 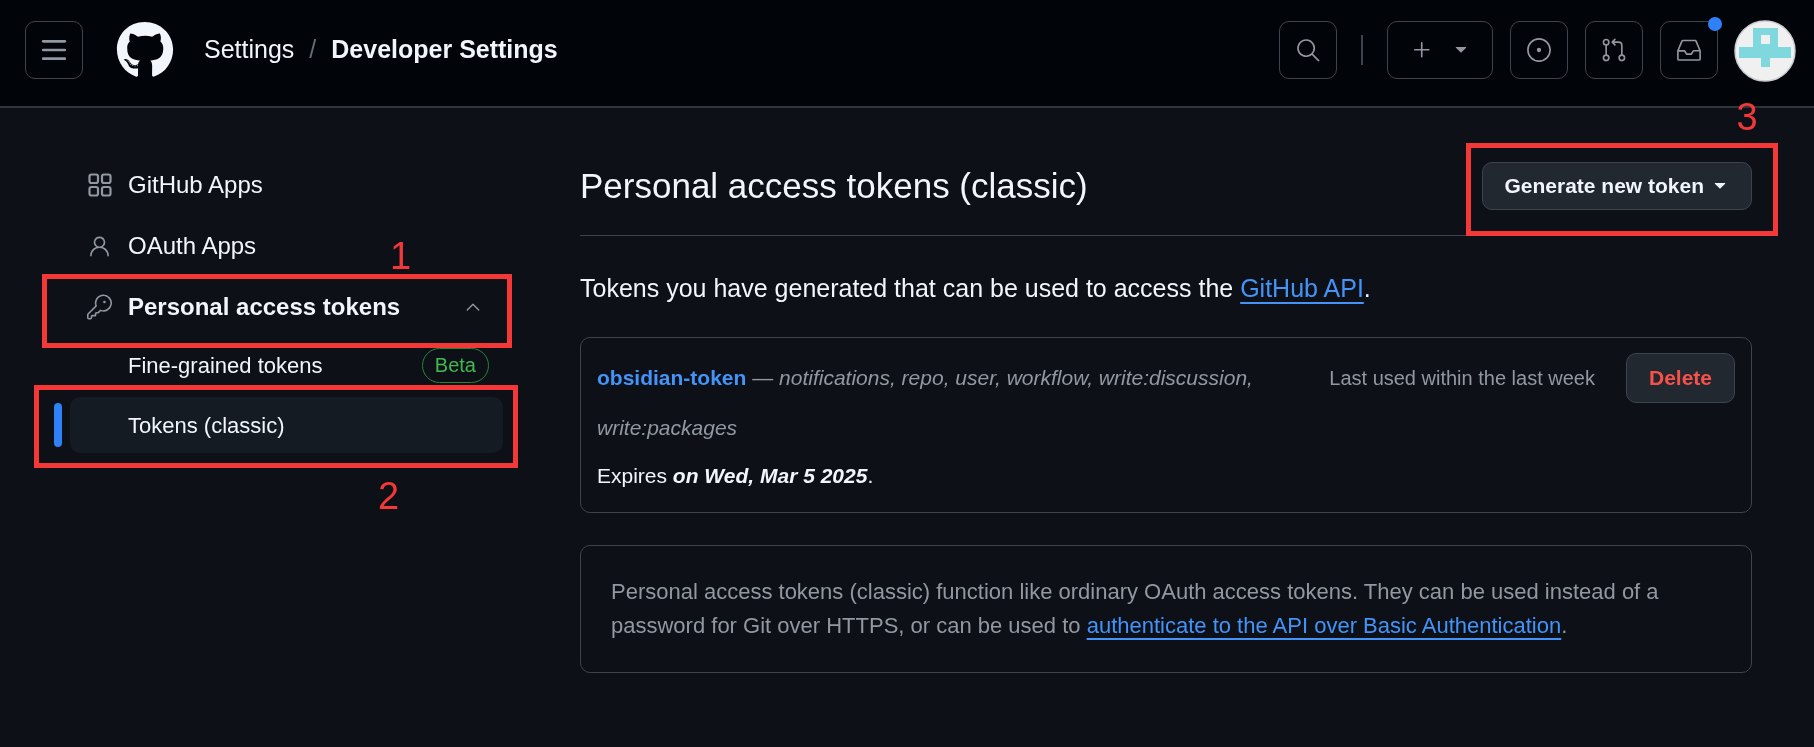 I want to click on delete-button: Delete, so click(x=1680, y=378).